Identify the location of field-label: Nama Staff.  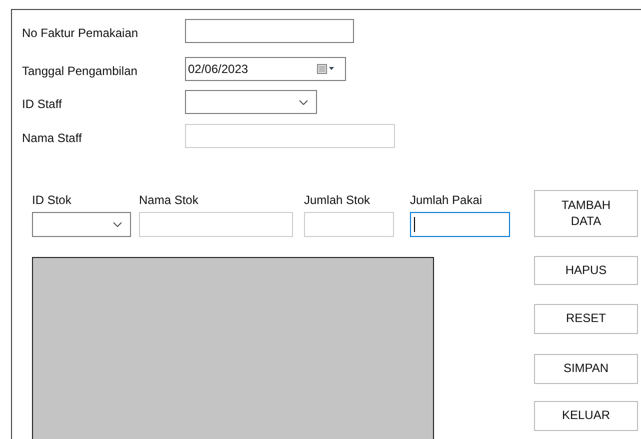
(52, 137).